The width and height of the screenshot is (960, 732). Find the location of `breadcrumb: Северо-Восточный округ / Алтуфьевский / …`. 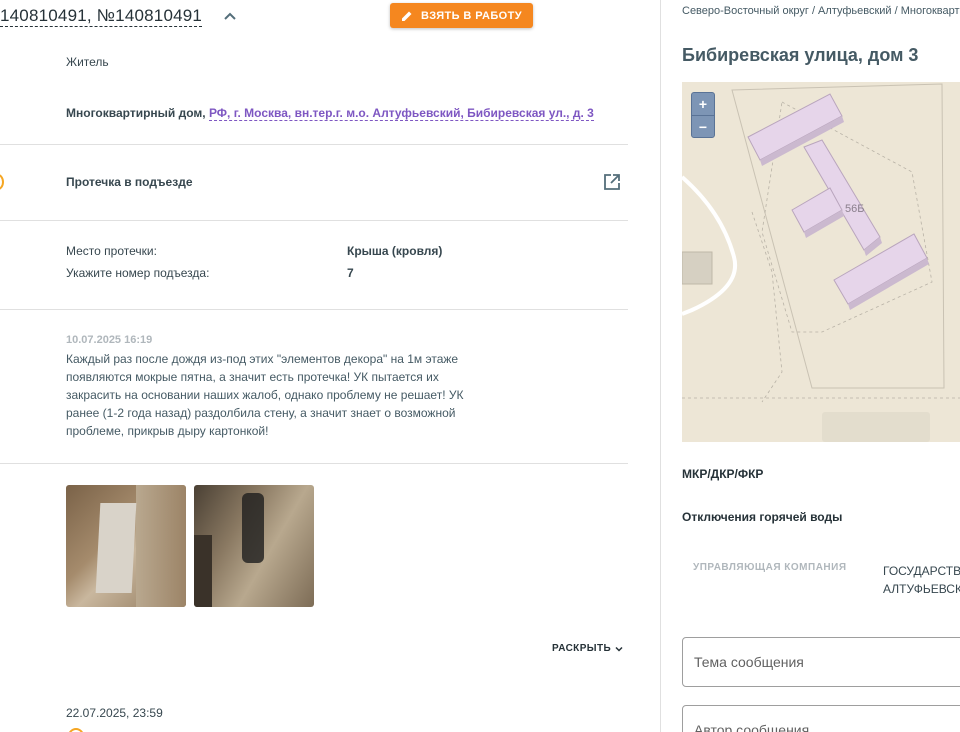

breadcrumb: Северо-Восточный округ / Алтуфьевский / … is located at coordinates (821, 11).